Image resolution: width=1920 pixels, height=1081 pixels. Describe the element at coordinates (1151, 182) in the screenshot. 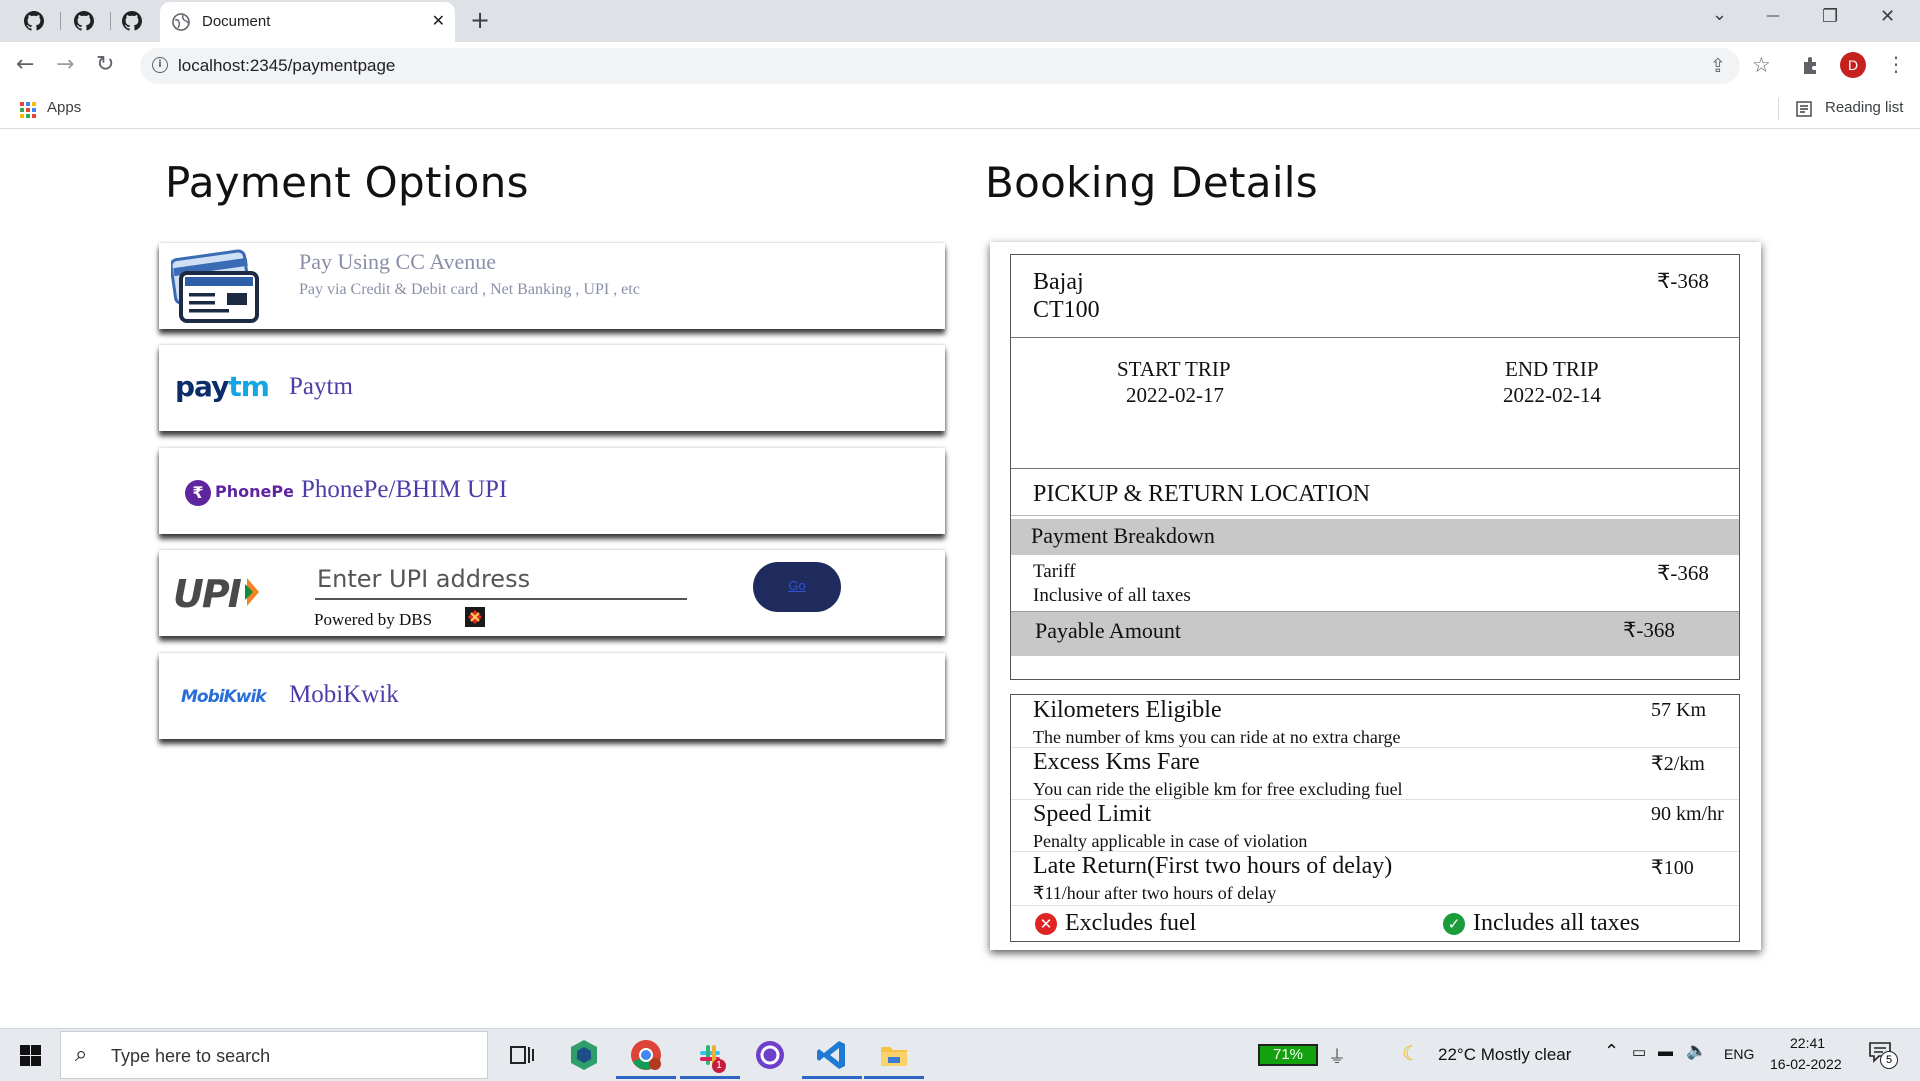

I see `booking-details-heading: Booking Details` at that location.